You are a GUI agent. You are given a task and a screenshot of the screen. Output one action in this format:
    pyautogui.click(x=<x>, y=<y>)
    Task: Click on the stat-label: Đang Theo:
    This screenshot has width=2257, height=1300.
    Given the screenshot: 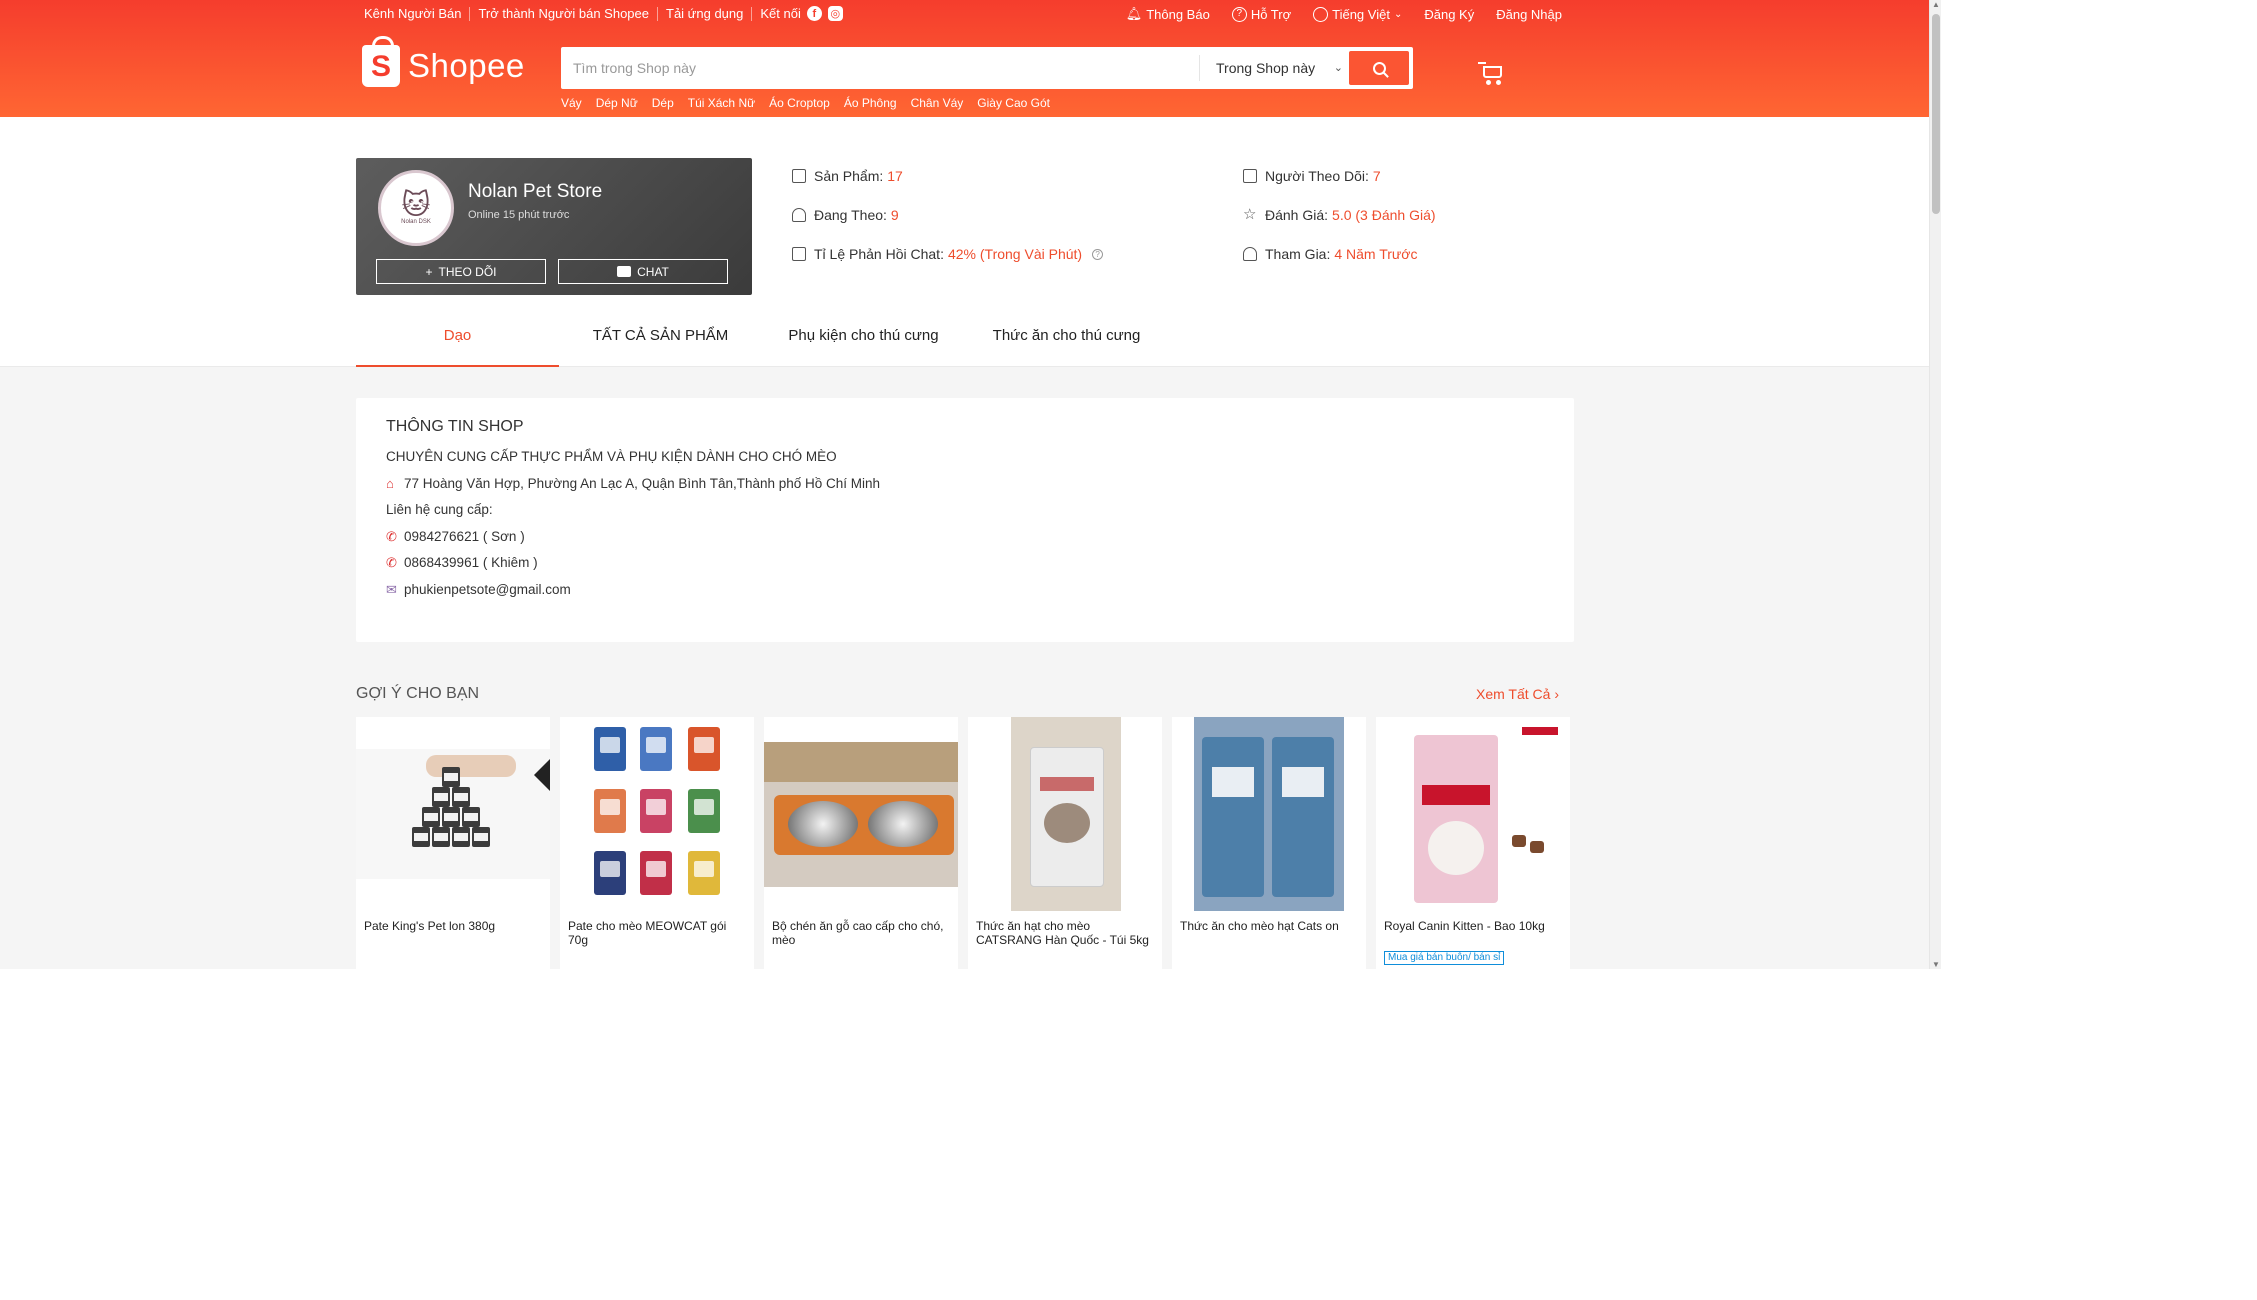 What is the action you would take?
    pyautogui.click(x=850, y=215)
    